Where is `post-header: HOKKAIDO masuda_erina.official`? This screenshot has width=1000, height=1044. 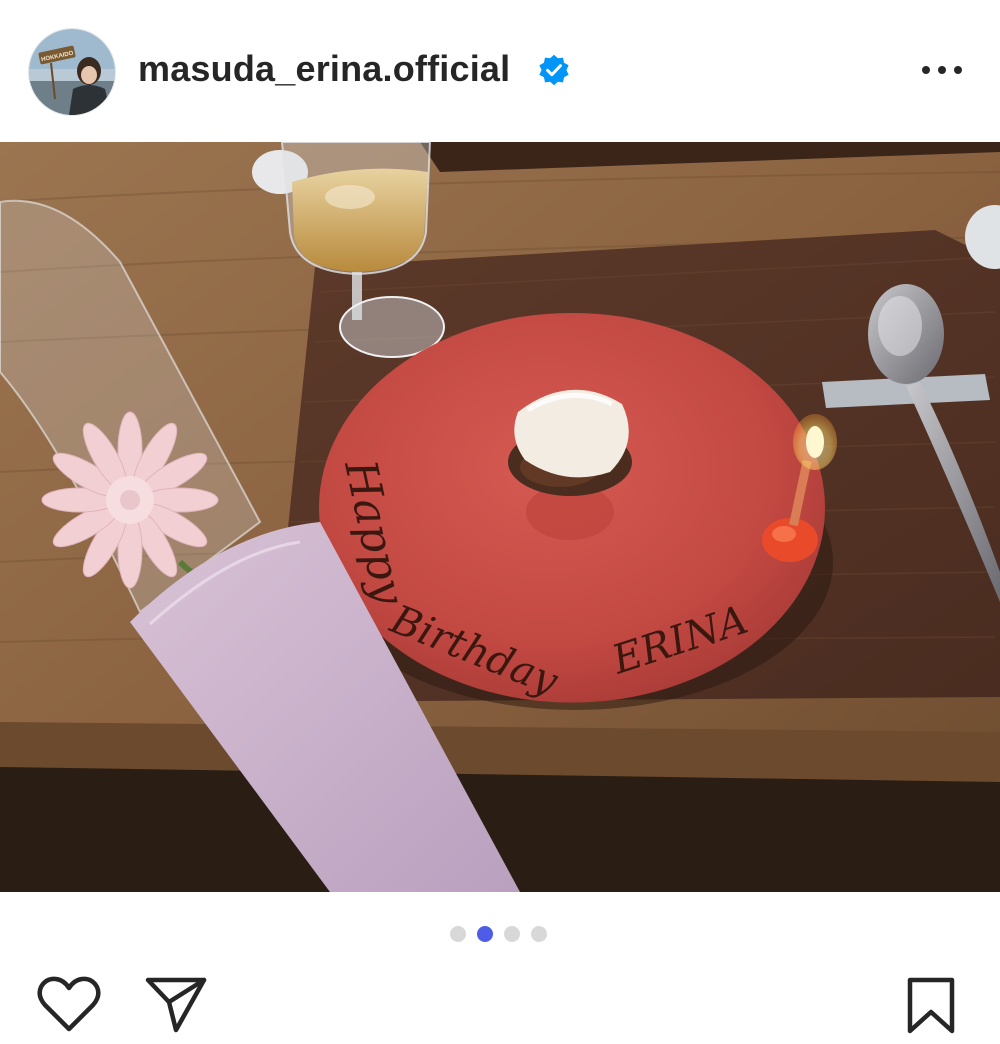
post-header: HOKKAIDO masuda_erina.official is located at coordinates (500, 71).